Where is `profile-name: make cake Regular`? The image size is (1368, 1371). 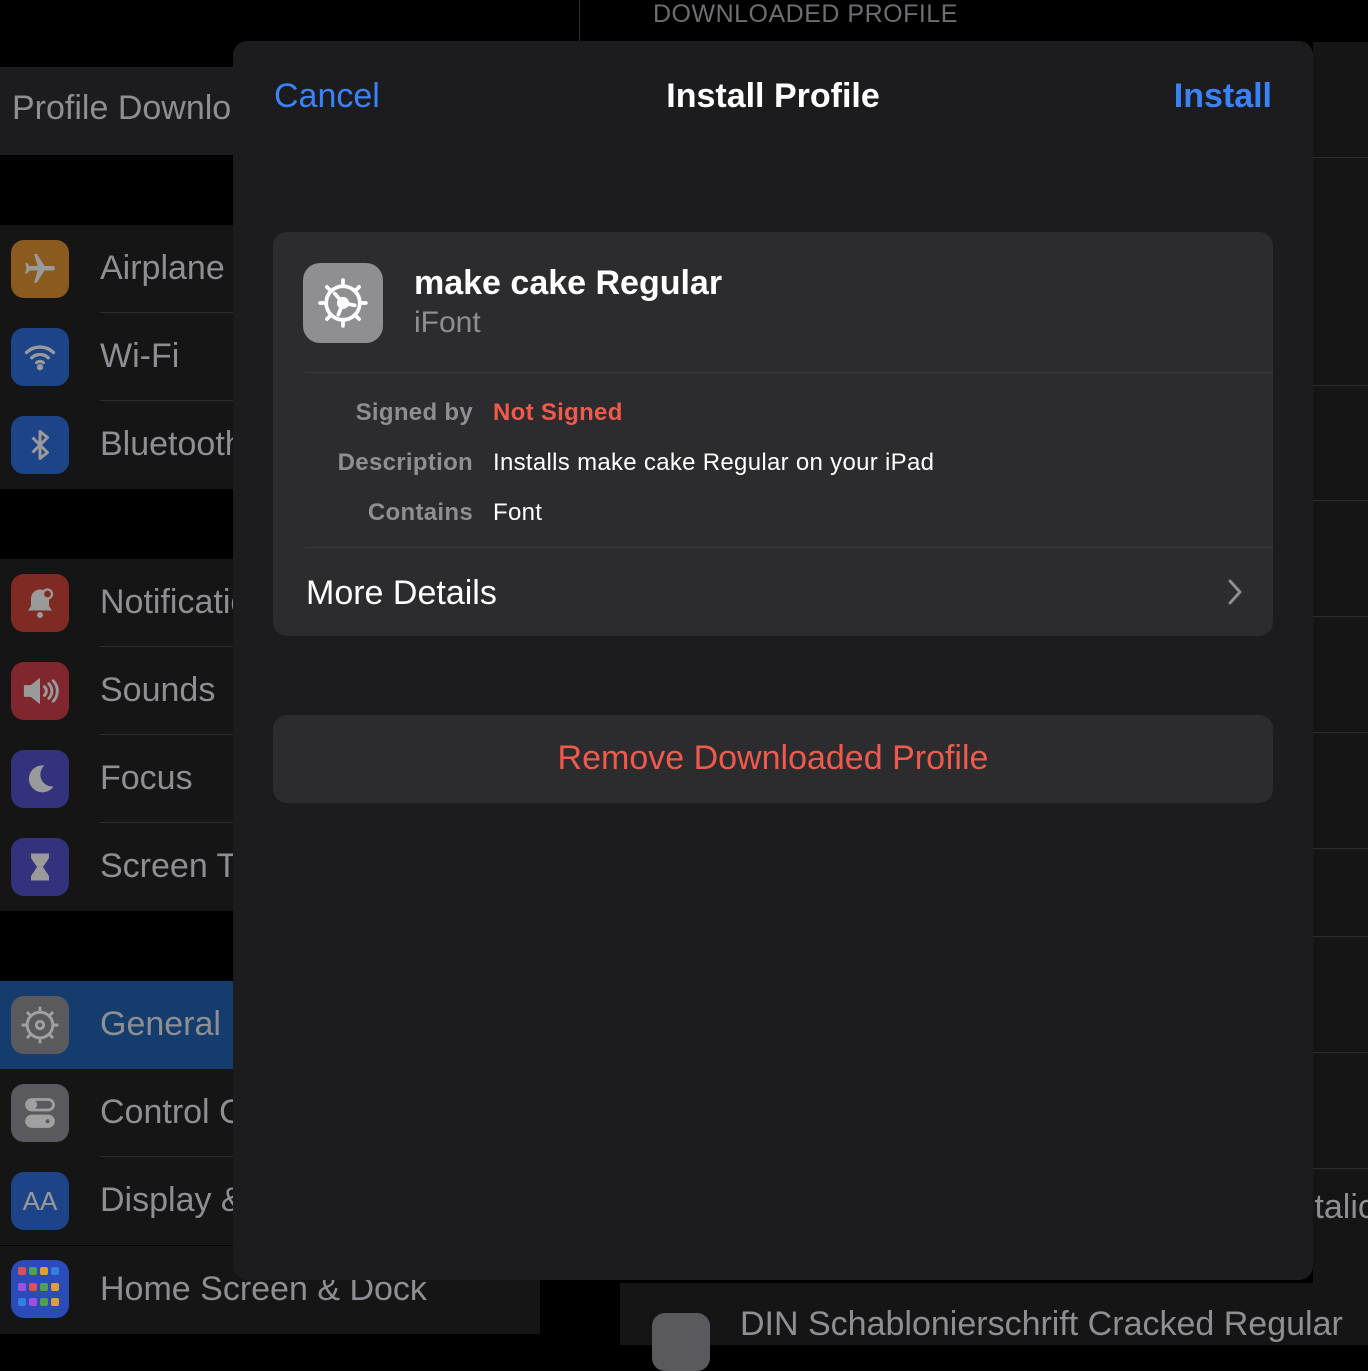
profile-name: make cake Regular is located at coordinates (568, 283).